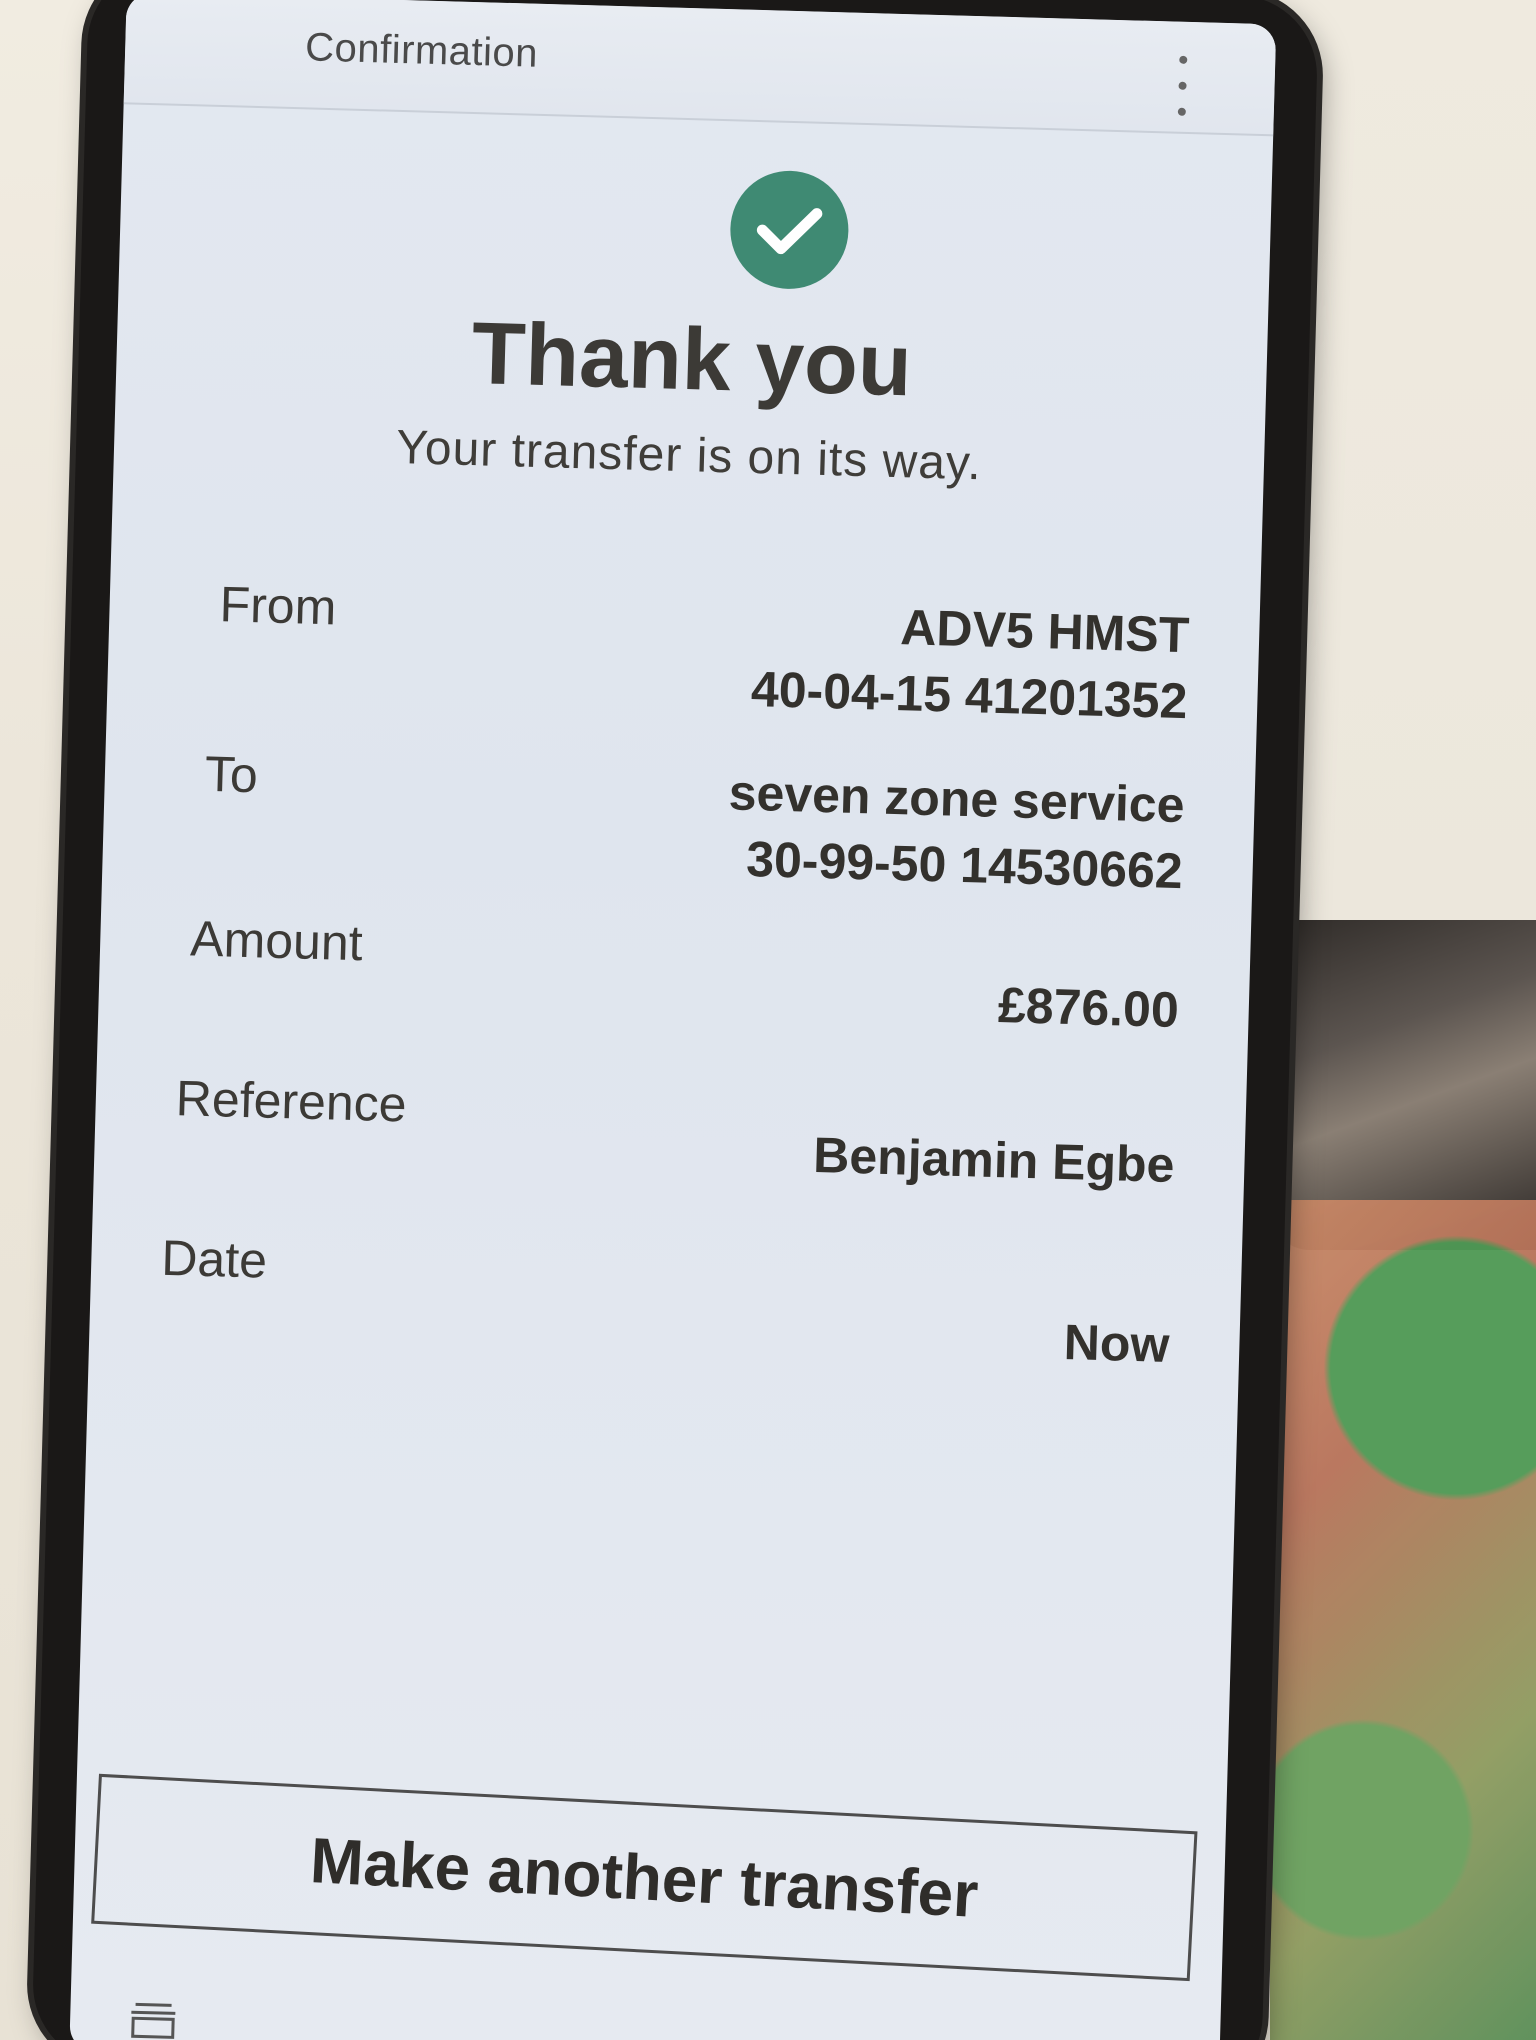 This screenshot has width=1536, height=2040. What do you see at coordinates (153, 2019) in the screenshot?
I see `bank-icon` at bounding box center [153, 2019].